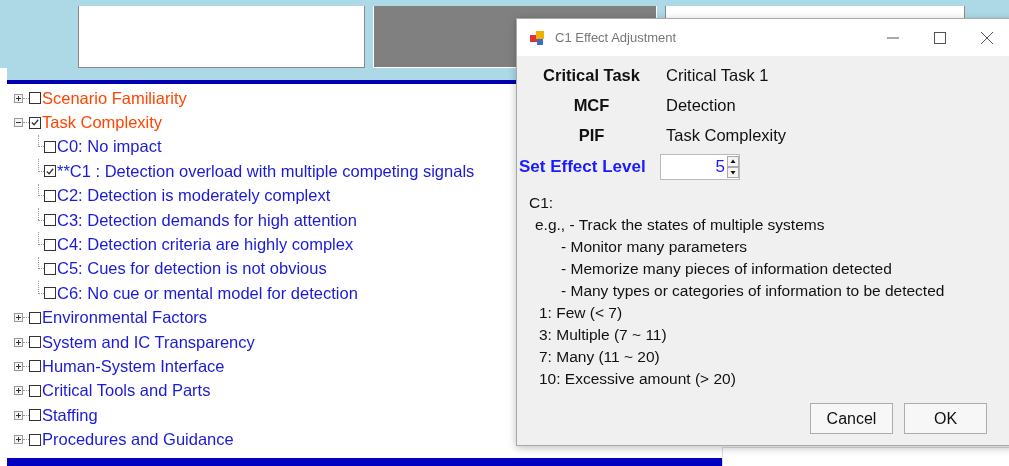 Image resolution: width=1009 pixels, height=466 pixels. I want to click on field-label: MCF, so click(591, 105).